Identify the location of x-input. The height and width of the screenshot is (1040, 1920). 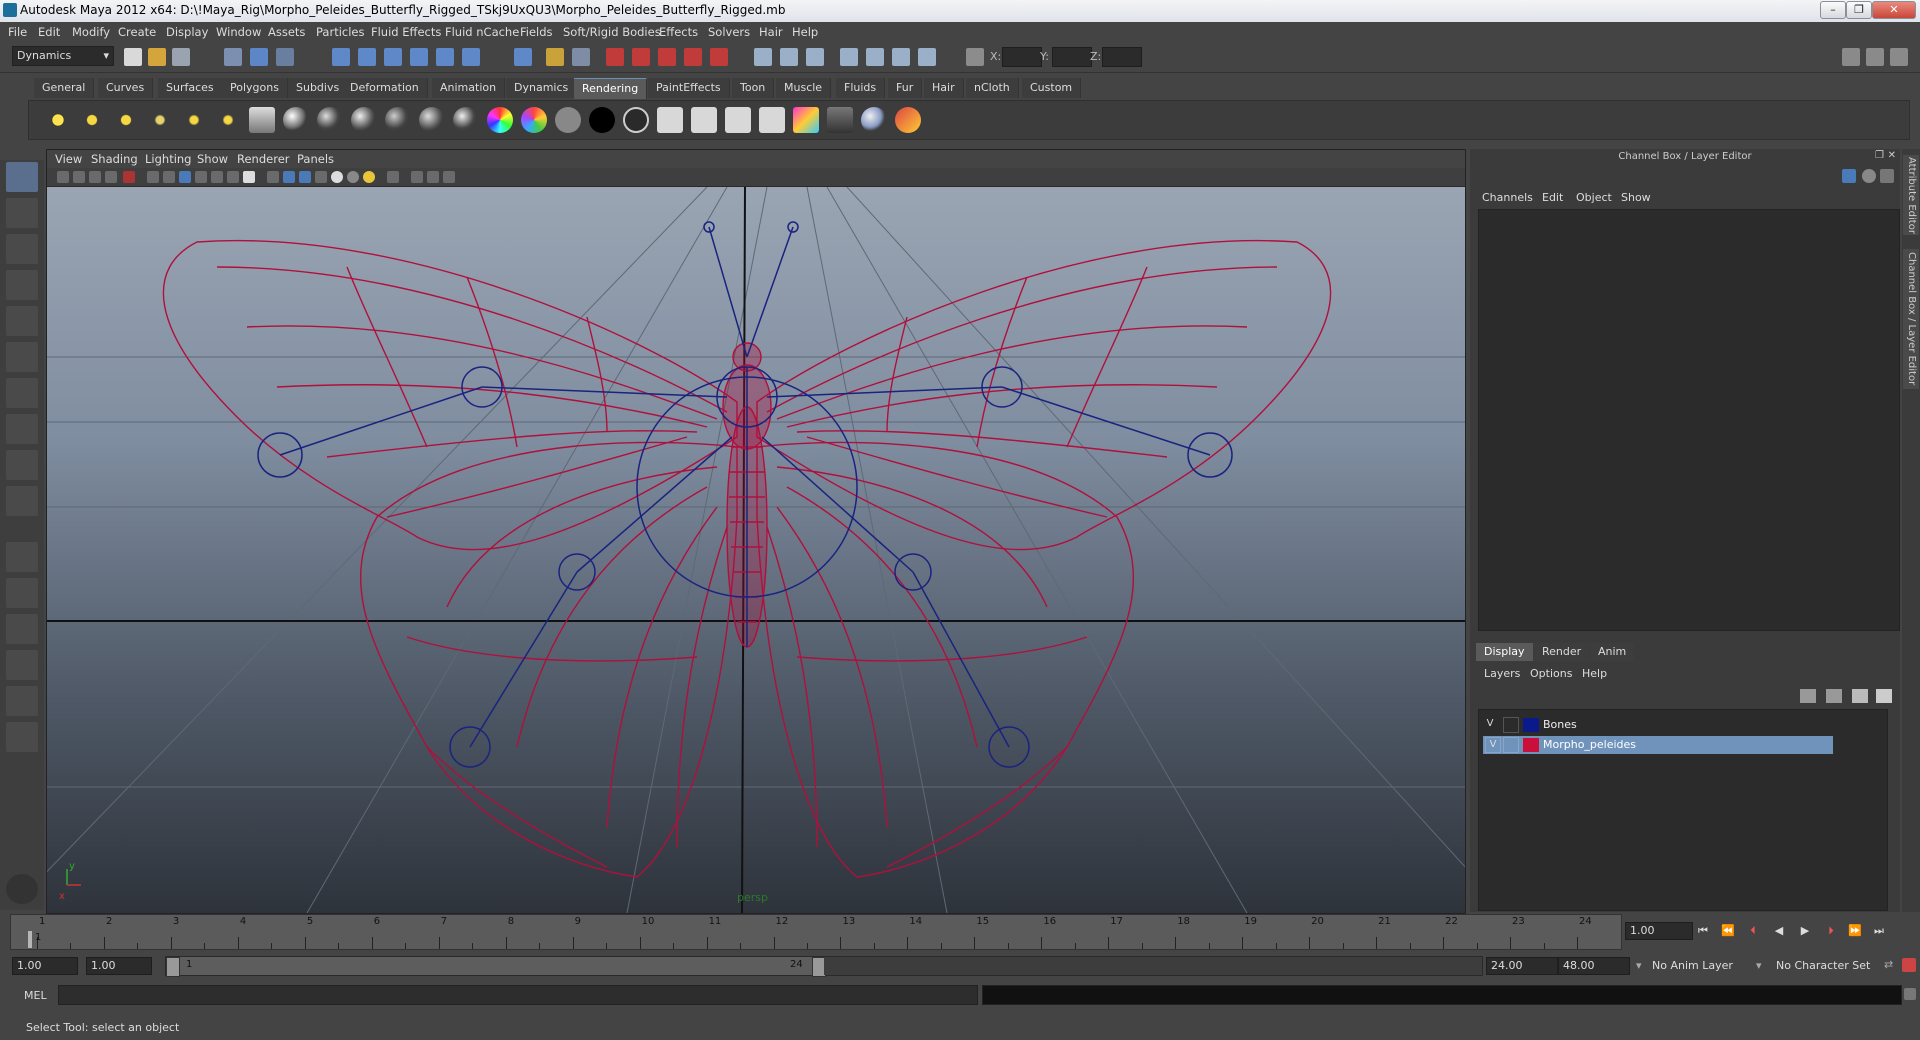
(1022, 57).